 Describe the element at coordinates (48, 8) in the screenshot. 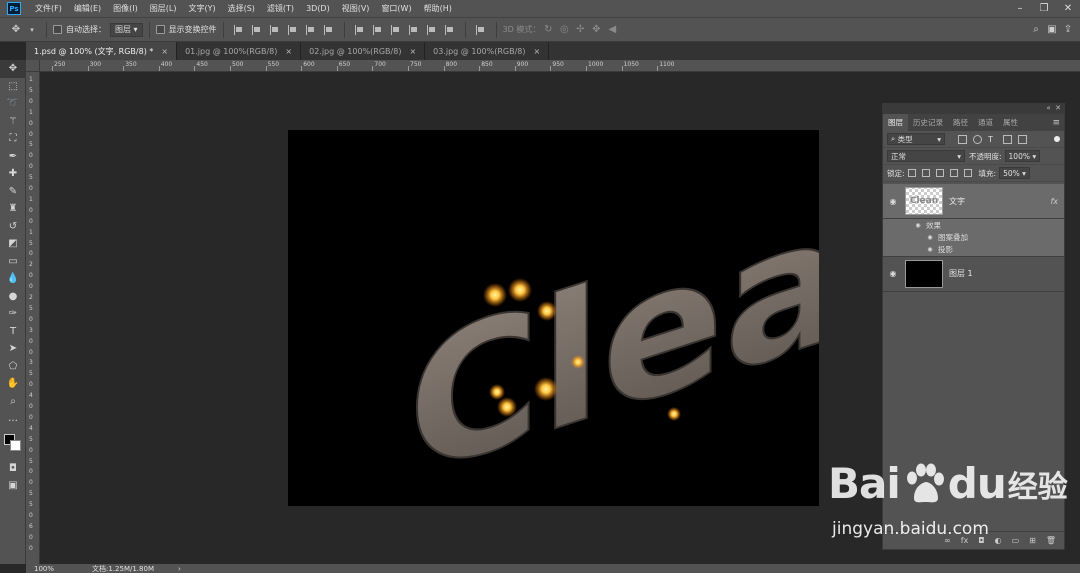

I see `menu-file: 文件(F)` at that location.